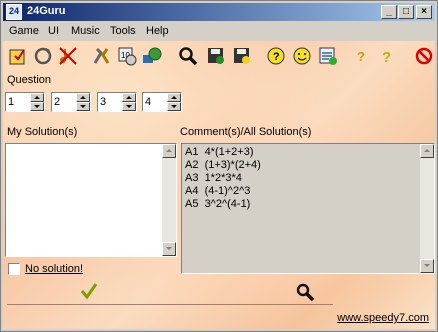 The image size is (438, 332). I want to click on question-icon: ?, so click(361, 56).